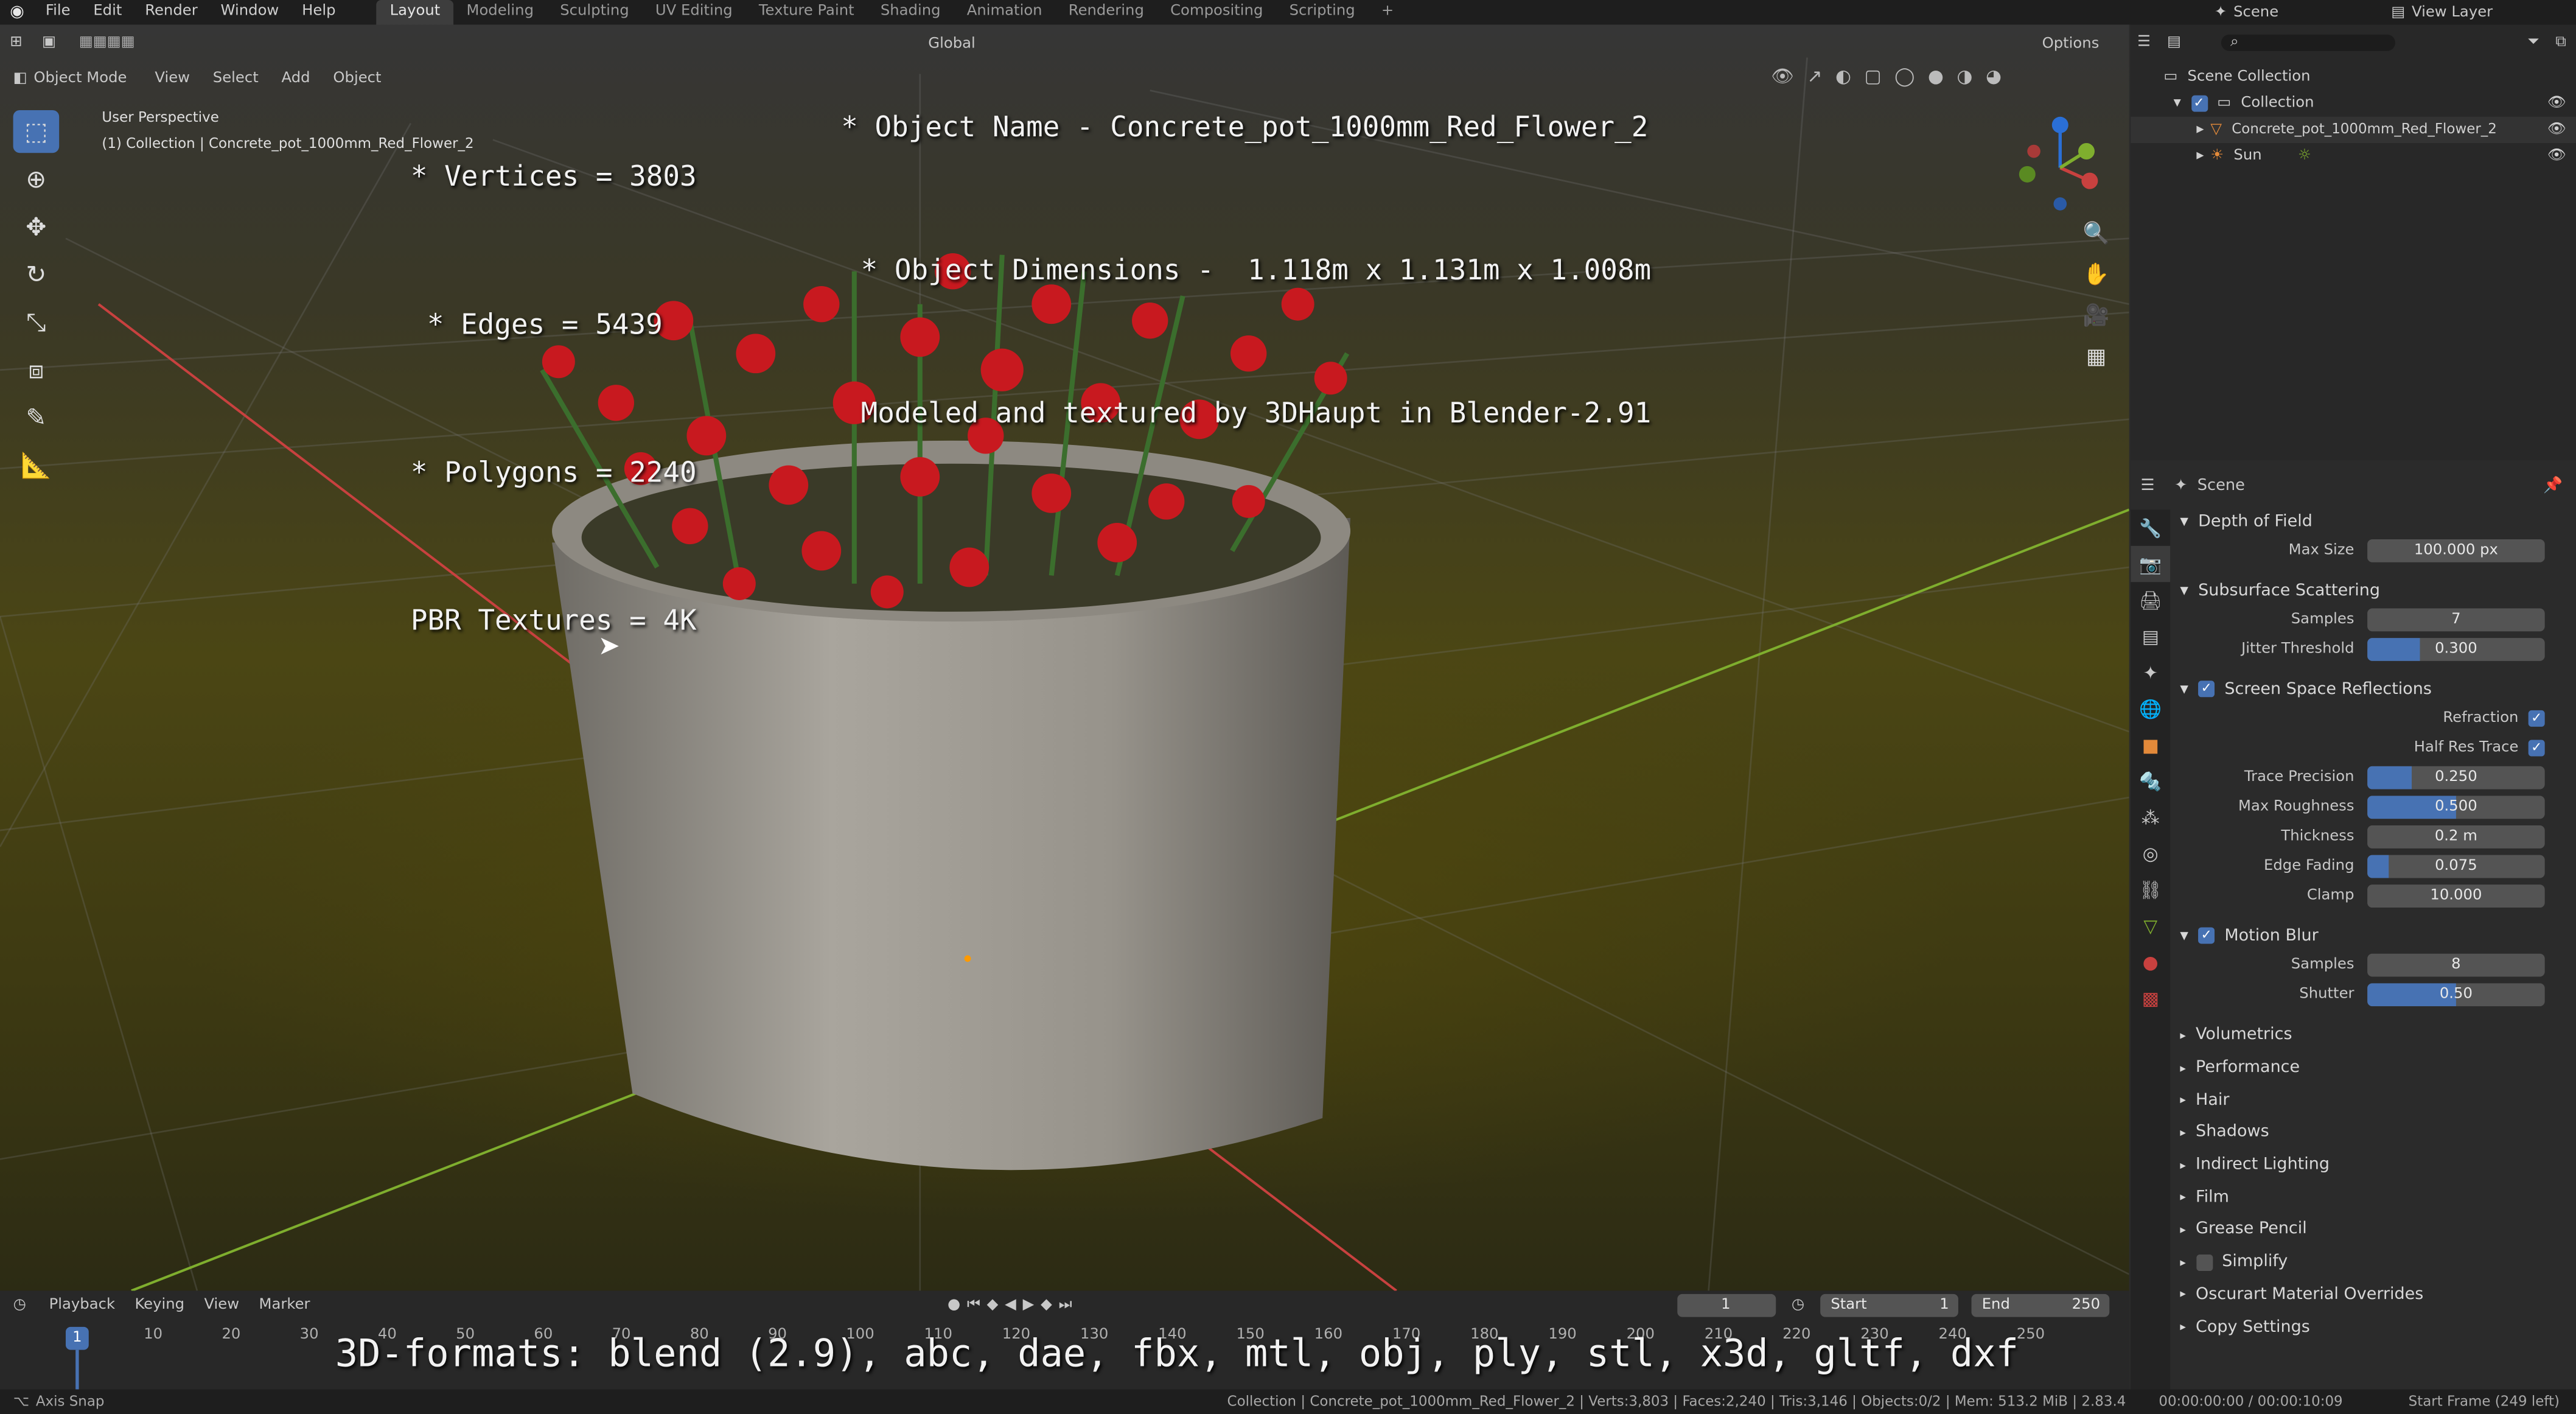 The width and height of the screenshot is (2576, 1414). I want to click on options-dropdown: Options, so click(2071, 44).